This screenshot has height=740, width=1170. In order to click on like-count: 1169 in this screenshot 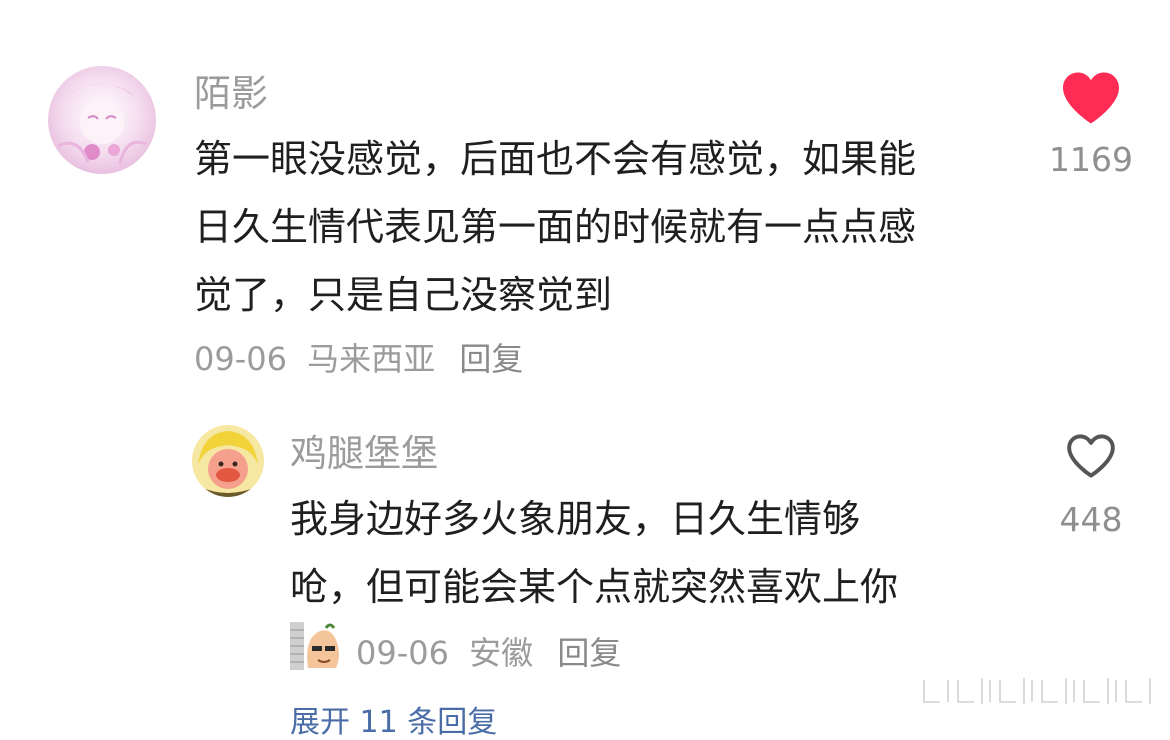, I will do `click(1091, 159)`.